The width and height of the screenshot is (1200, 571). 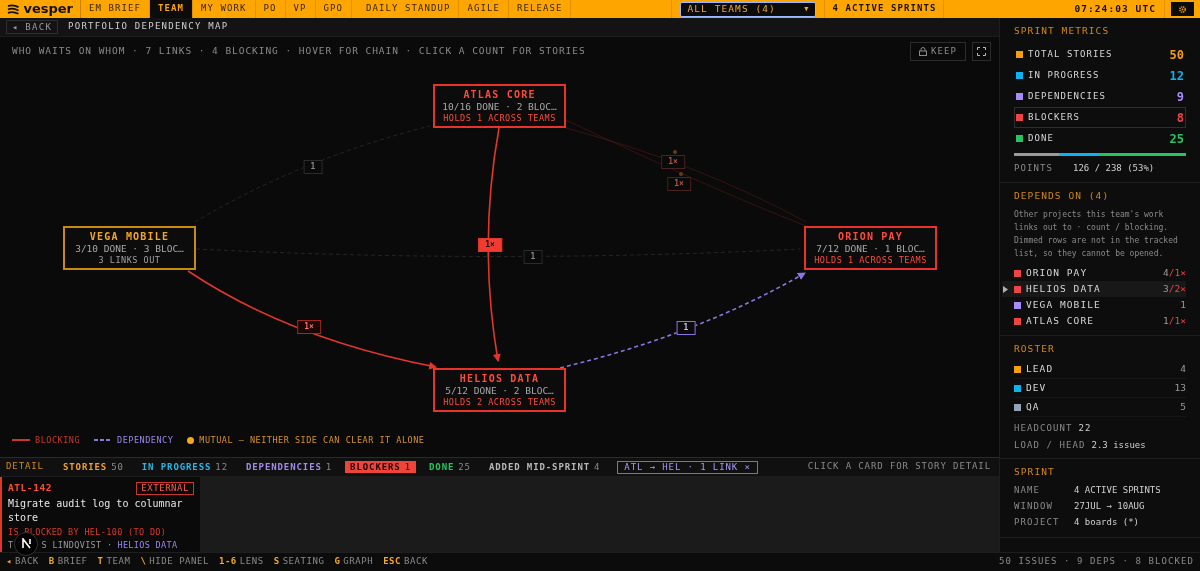 What do you see at coordinates (1096, 234) in the screenshot?
I see `depends-description: Other projects this team's work links out to · count / blocking. Dimmed rows are not in the tracked list, so they cannot be opened.` at bounding box center [1096, 234].